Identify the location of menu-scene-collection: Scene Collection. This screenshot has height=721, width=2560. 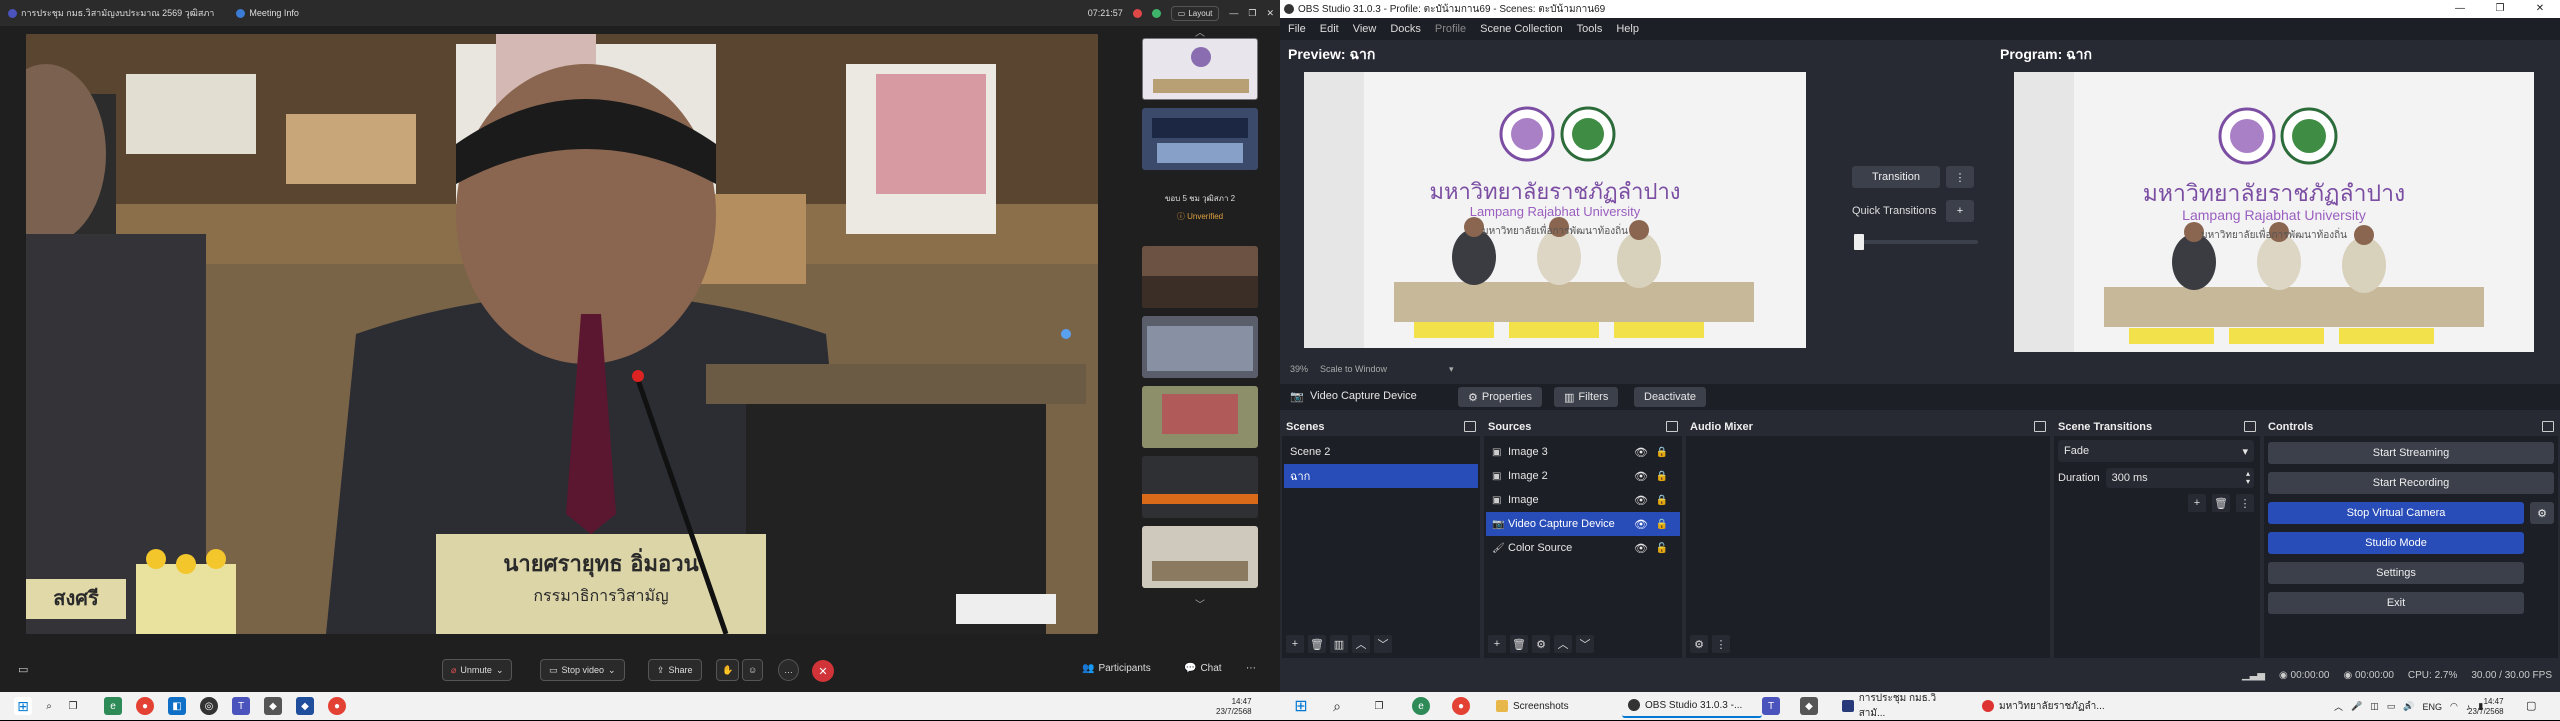
(1521, 29).